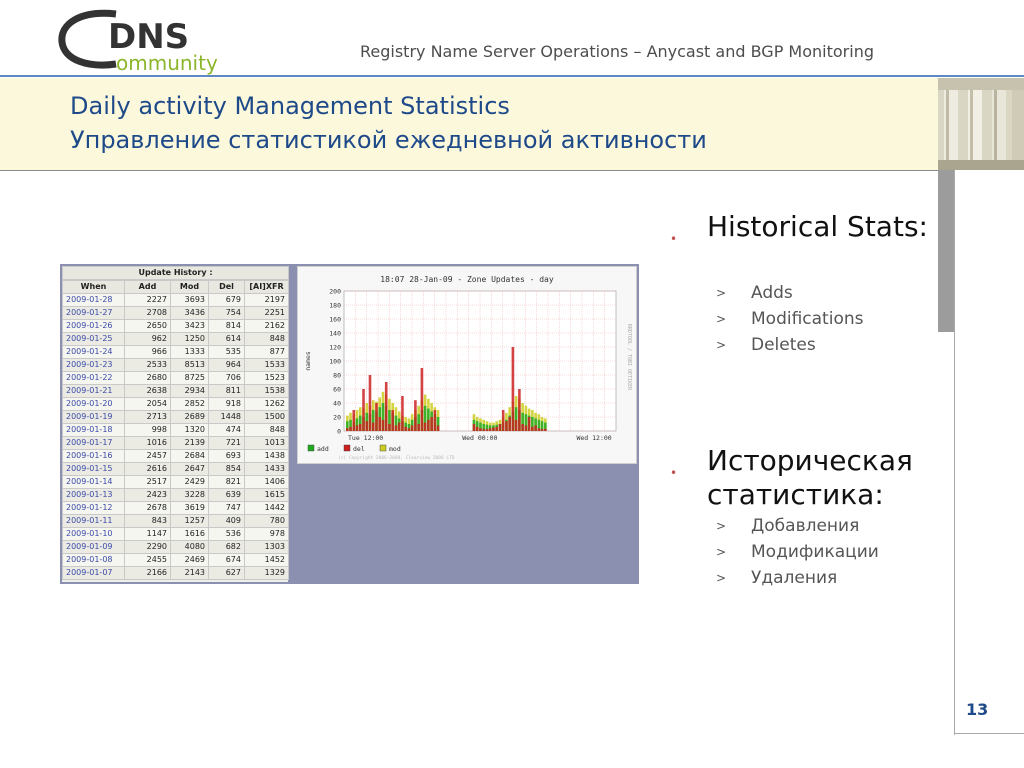 The height and width of the screenshot is (768, 1024). I want to click on table-row: 2009-01-27 2708 3436 754 2251, so click(175, 313).